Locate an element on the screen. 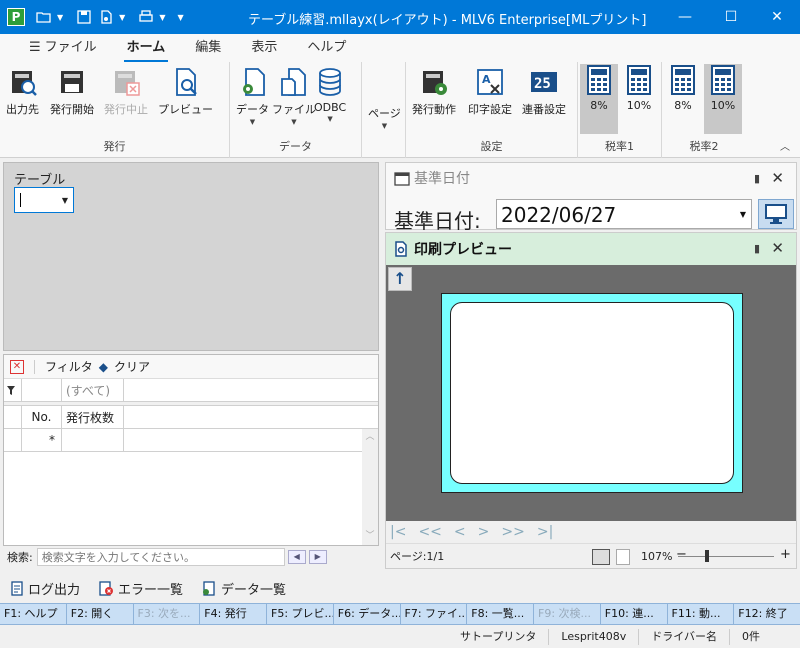 The image size is (800, 648). zoom-out-icon: − is located at coordinates (681, 554).